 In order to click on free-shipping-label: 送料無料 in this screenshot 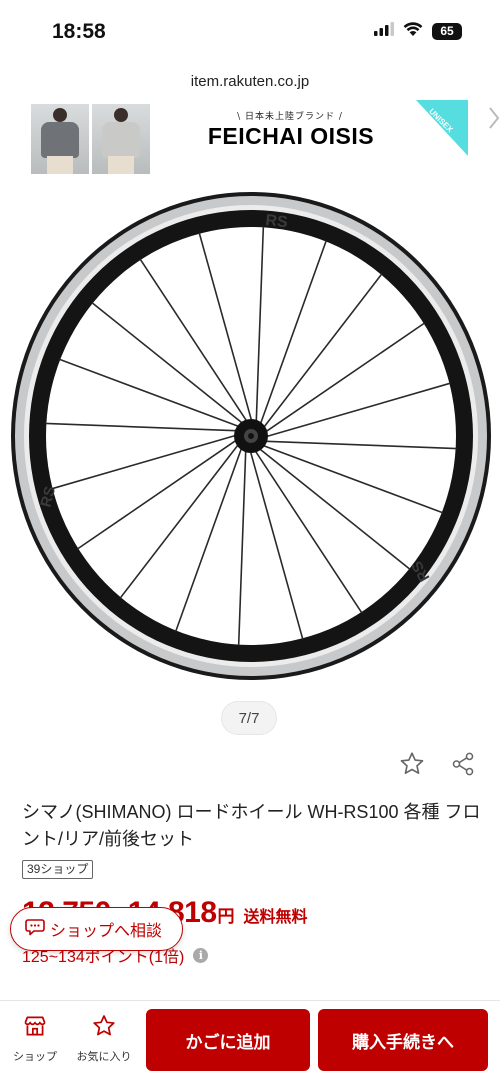, I will do `click(275, 917)`.